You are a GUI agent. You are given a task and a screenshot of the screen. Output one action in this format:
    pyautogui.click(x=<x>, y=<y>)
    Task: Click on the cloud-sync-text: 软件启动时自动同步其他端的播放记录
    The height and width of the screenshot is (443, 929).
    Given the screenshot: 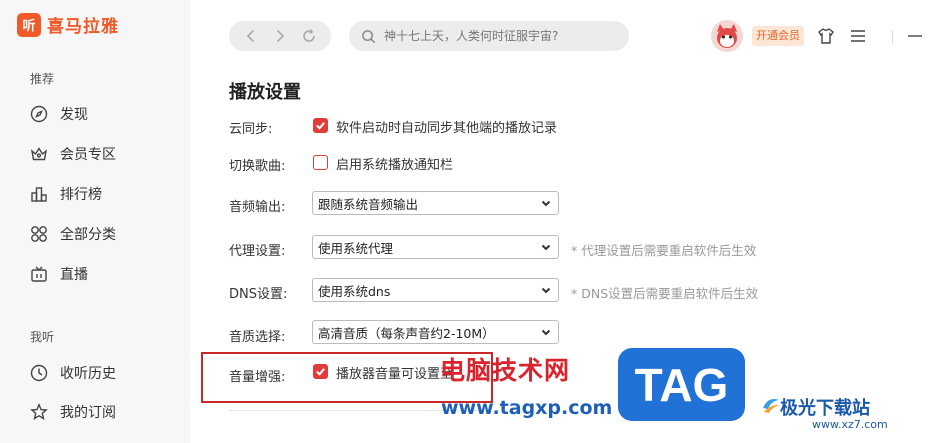 What is the action you would take?
    pyautogui.click(x=447, y=128)
    